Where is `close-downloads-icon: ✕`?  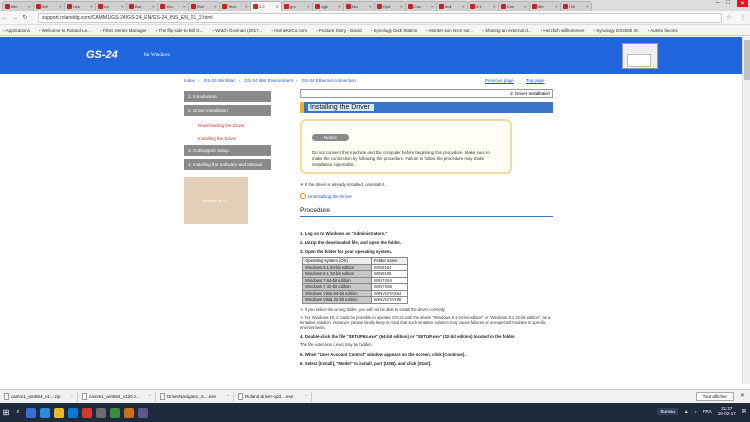 close-downloads-icon: ✕ is located at coordinates (742, 395).